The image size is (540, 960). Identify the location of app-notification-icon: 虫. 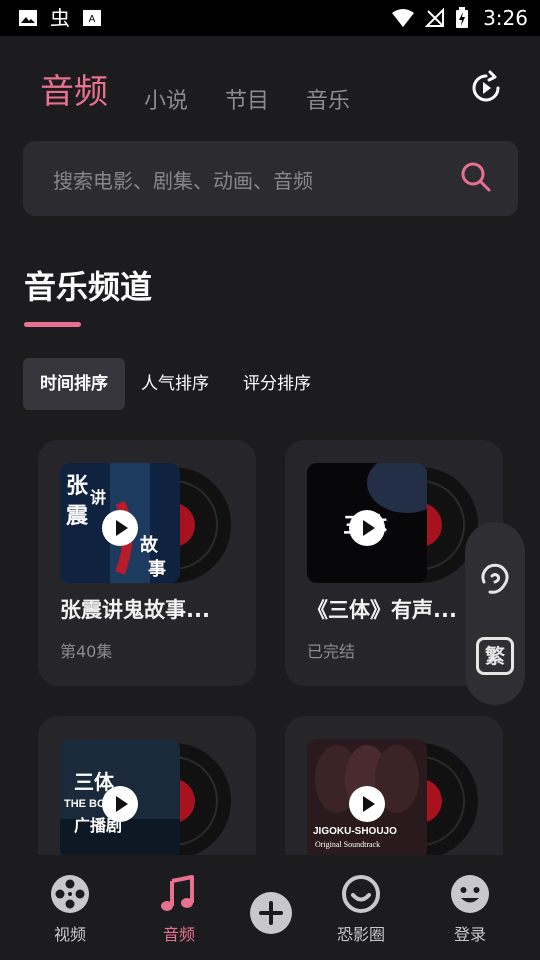
(60, 18).